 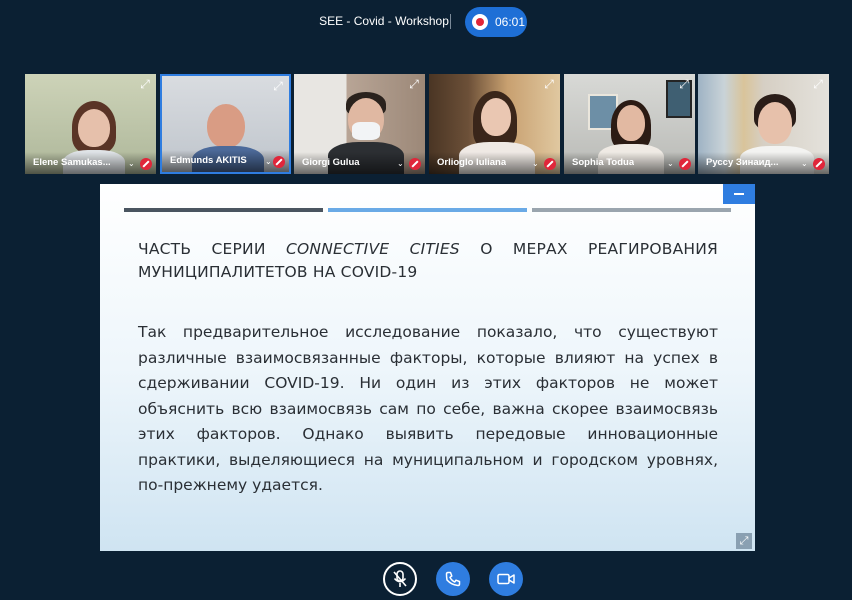 What do you see at coordinates (331, 162) in the screenshot?
I see `participant-name: Giorgi Gulua` at bounding box center [331, 162].